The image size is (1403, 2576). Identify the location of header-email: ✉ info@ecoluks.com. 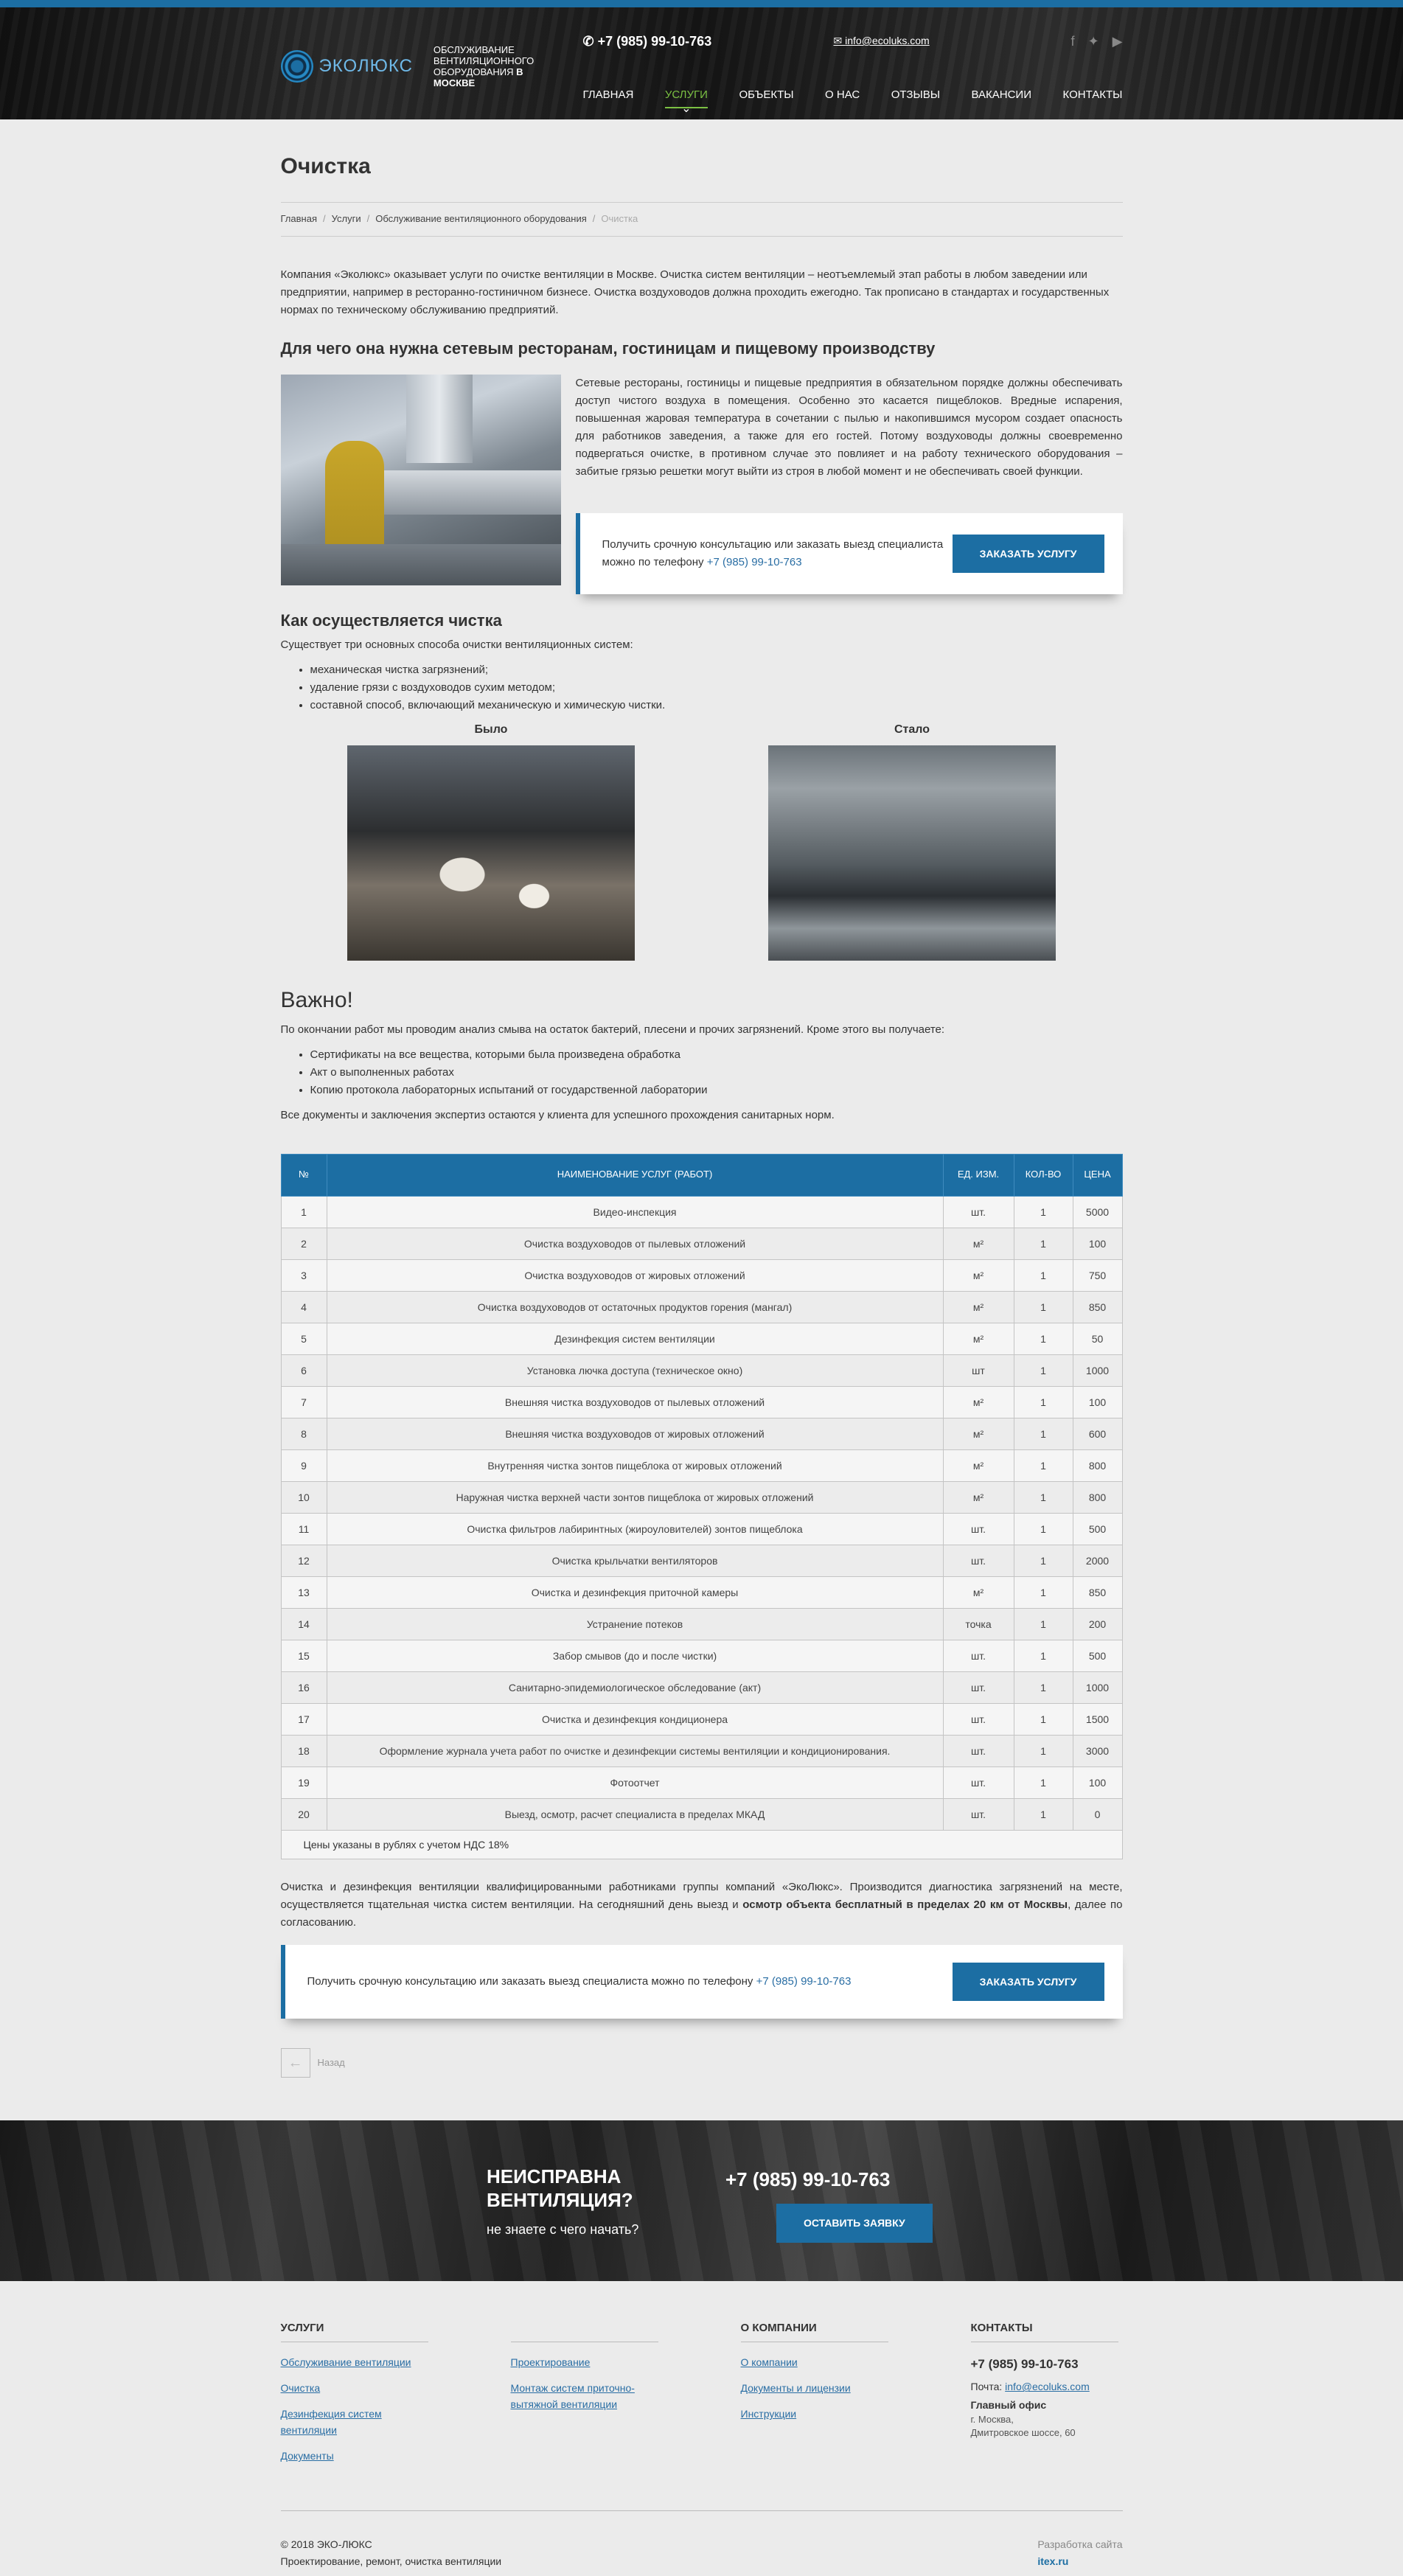
(882, 40).